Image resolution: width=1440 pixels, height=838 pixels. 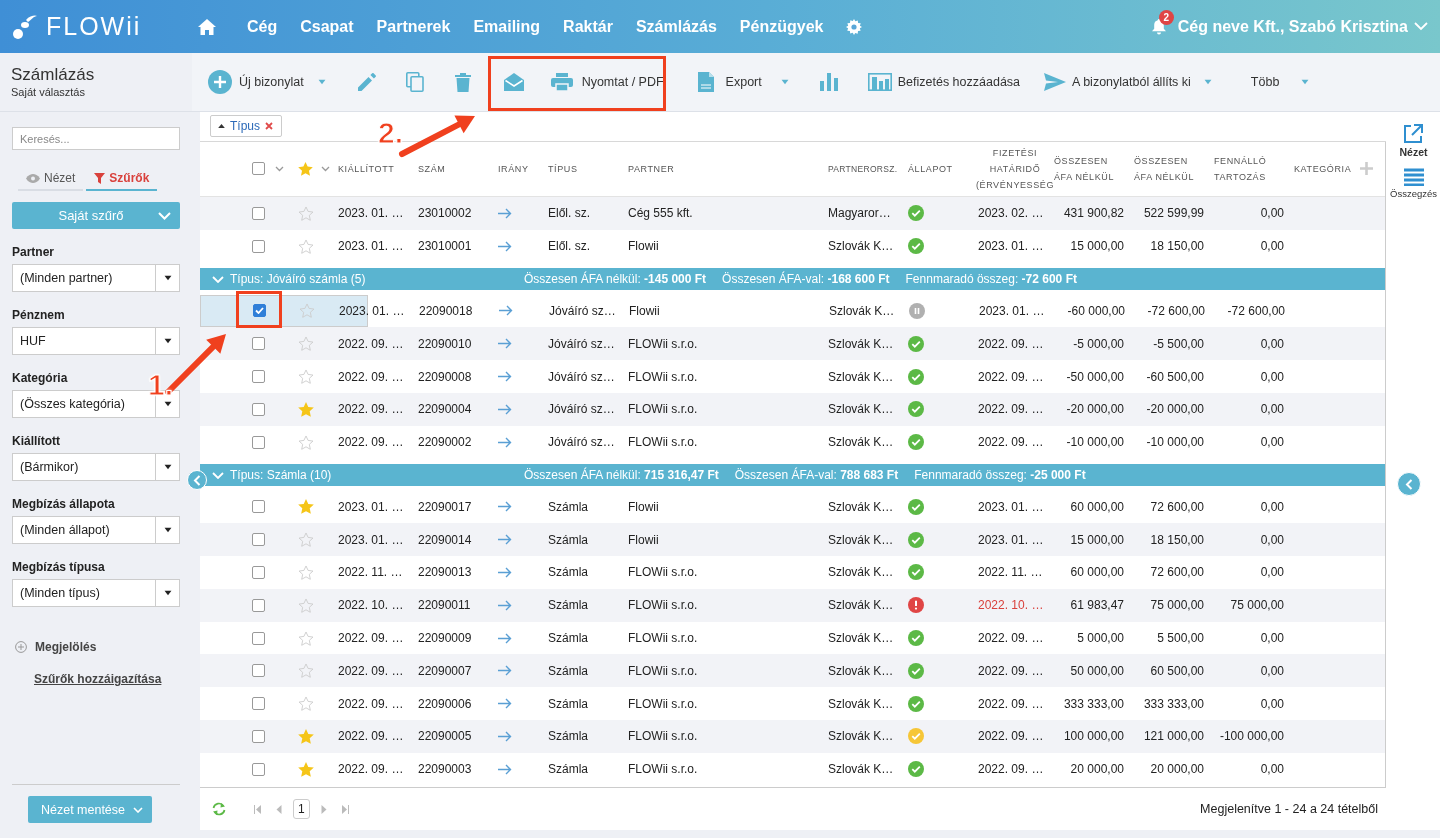 I want to click on column-header: KIÁLLÍTOTT, so click(x=376, y=168).